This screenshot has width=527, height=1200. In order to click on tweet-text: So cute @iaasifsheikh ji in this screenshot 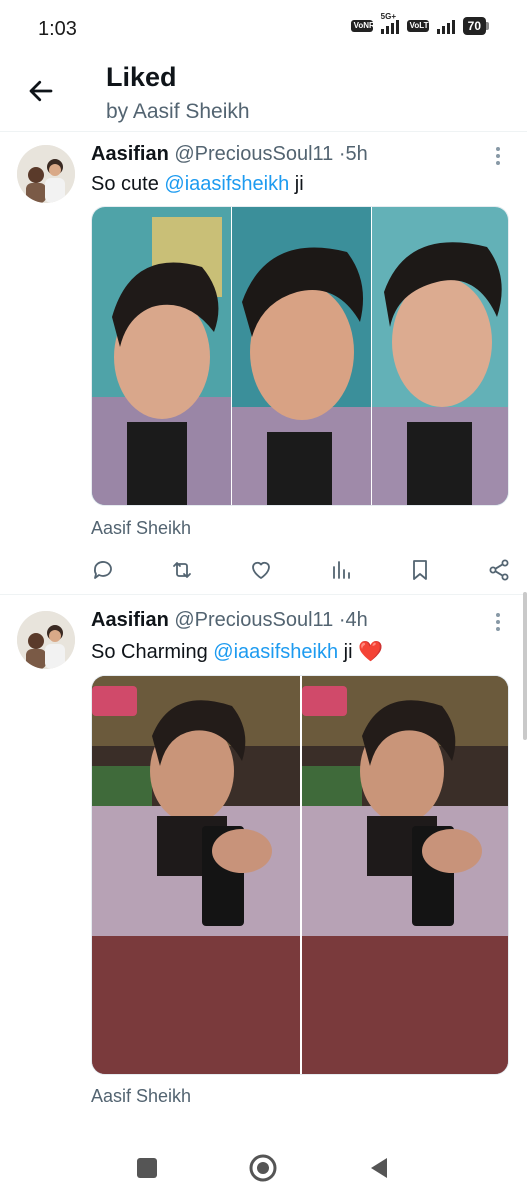, I will do `click(197, 184)`.